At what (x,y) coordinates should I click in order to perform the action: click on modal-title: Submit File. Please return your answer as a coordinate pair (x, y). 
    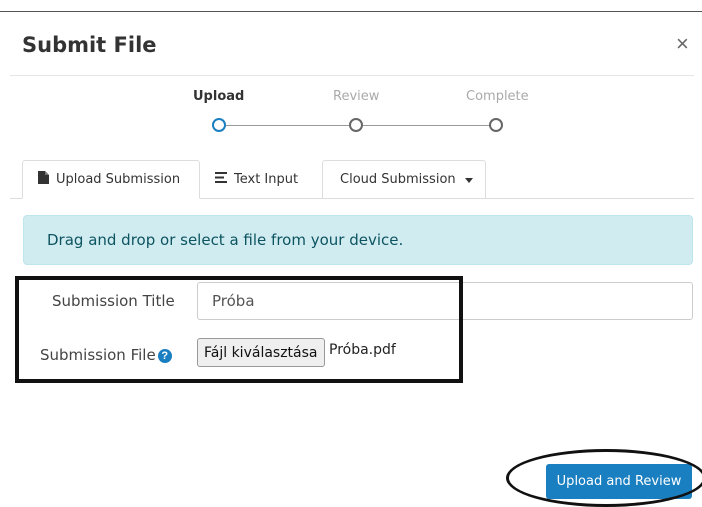
    Looking at the image, I should click on (89, 45).